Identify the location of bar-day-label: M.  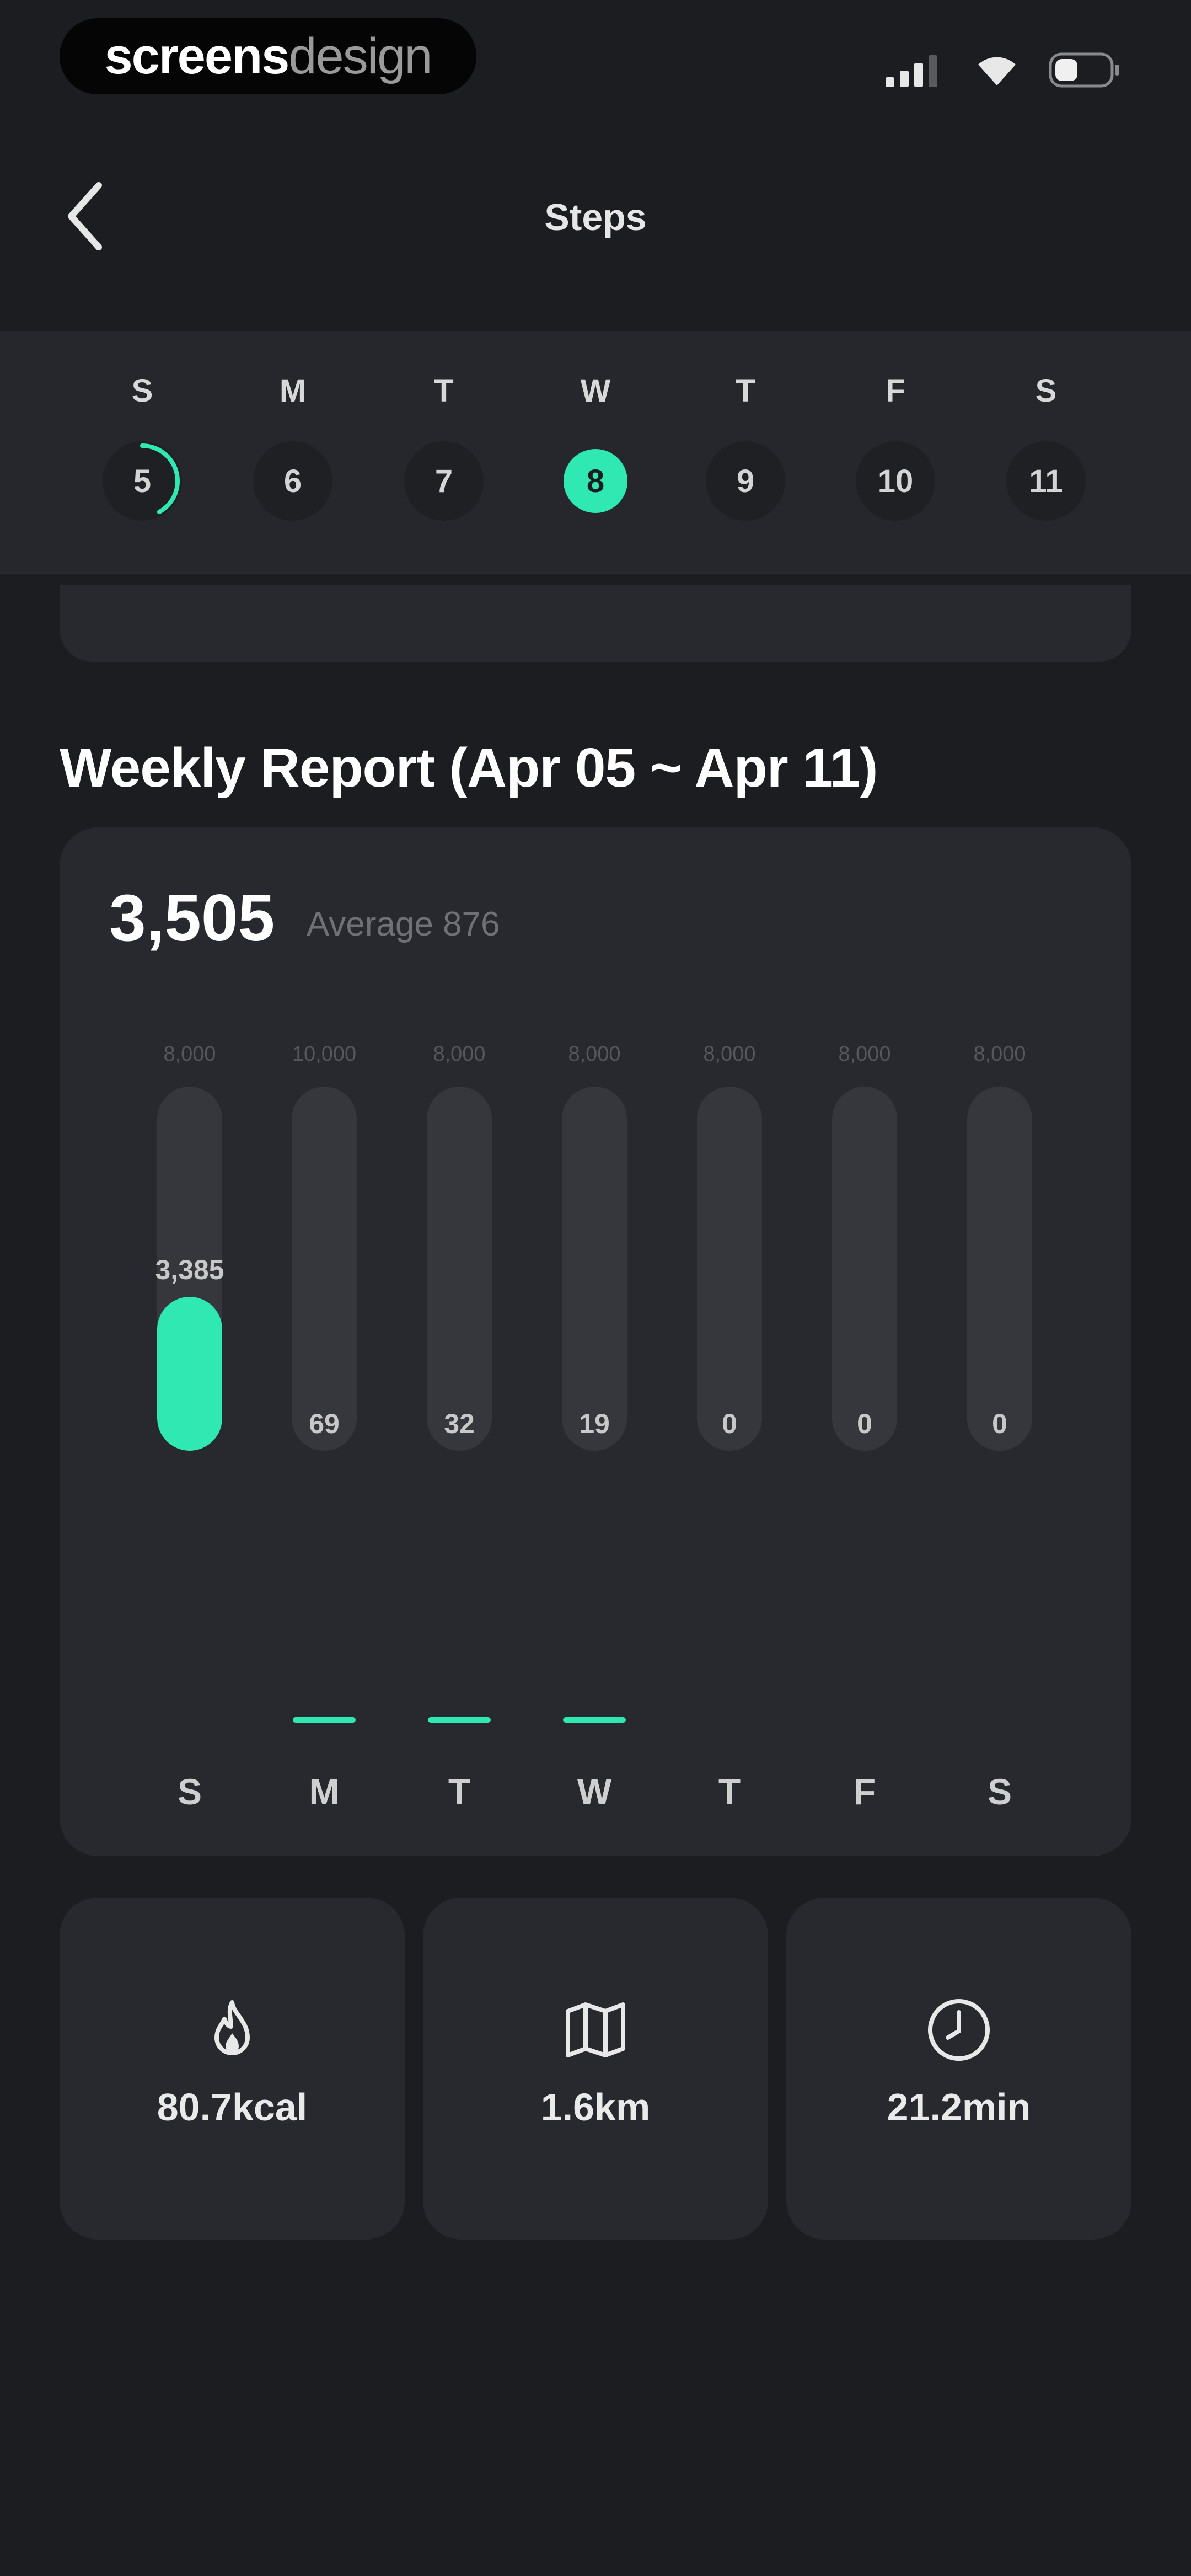
(324, 1791).